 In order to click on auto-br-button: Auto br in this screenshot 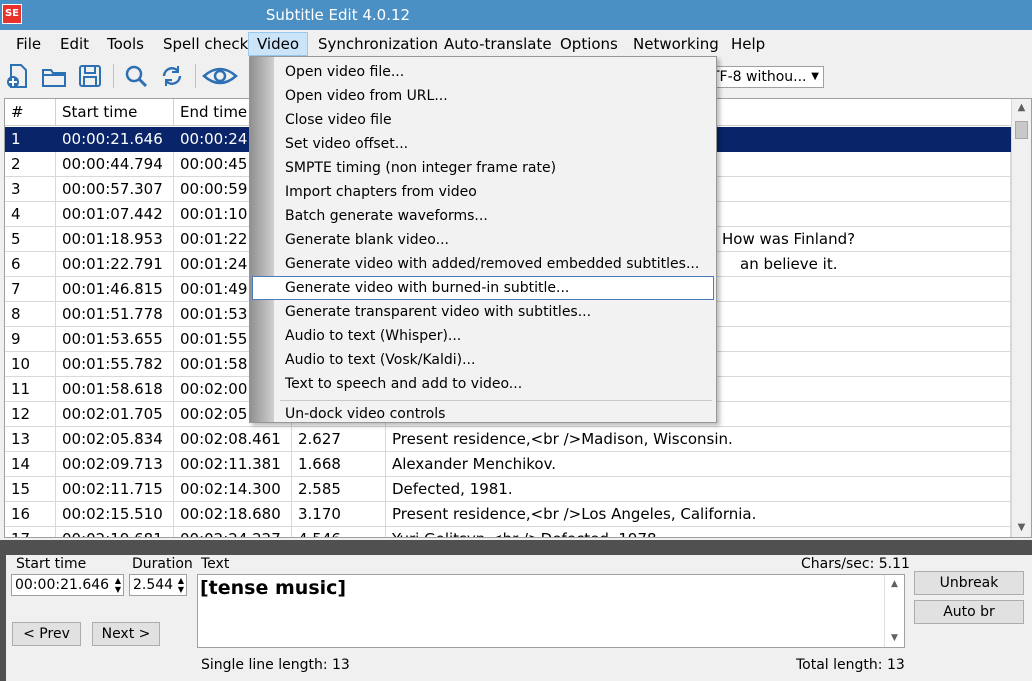, I will do `click(969, 612)`.